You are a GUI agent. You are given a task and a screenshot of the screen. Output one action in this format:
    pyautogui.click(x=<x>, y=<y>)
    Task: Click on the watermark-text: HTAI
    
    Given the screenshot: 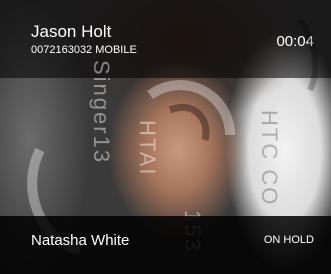 What is the action you would take?
    pyautogui.click(x=147, y=148)
    